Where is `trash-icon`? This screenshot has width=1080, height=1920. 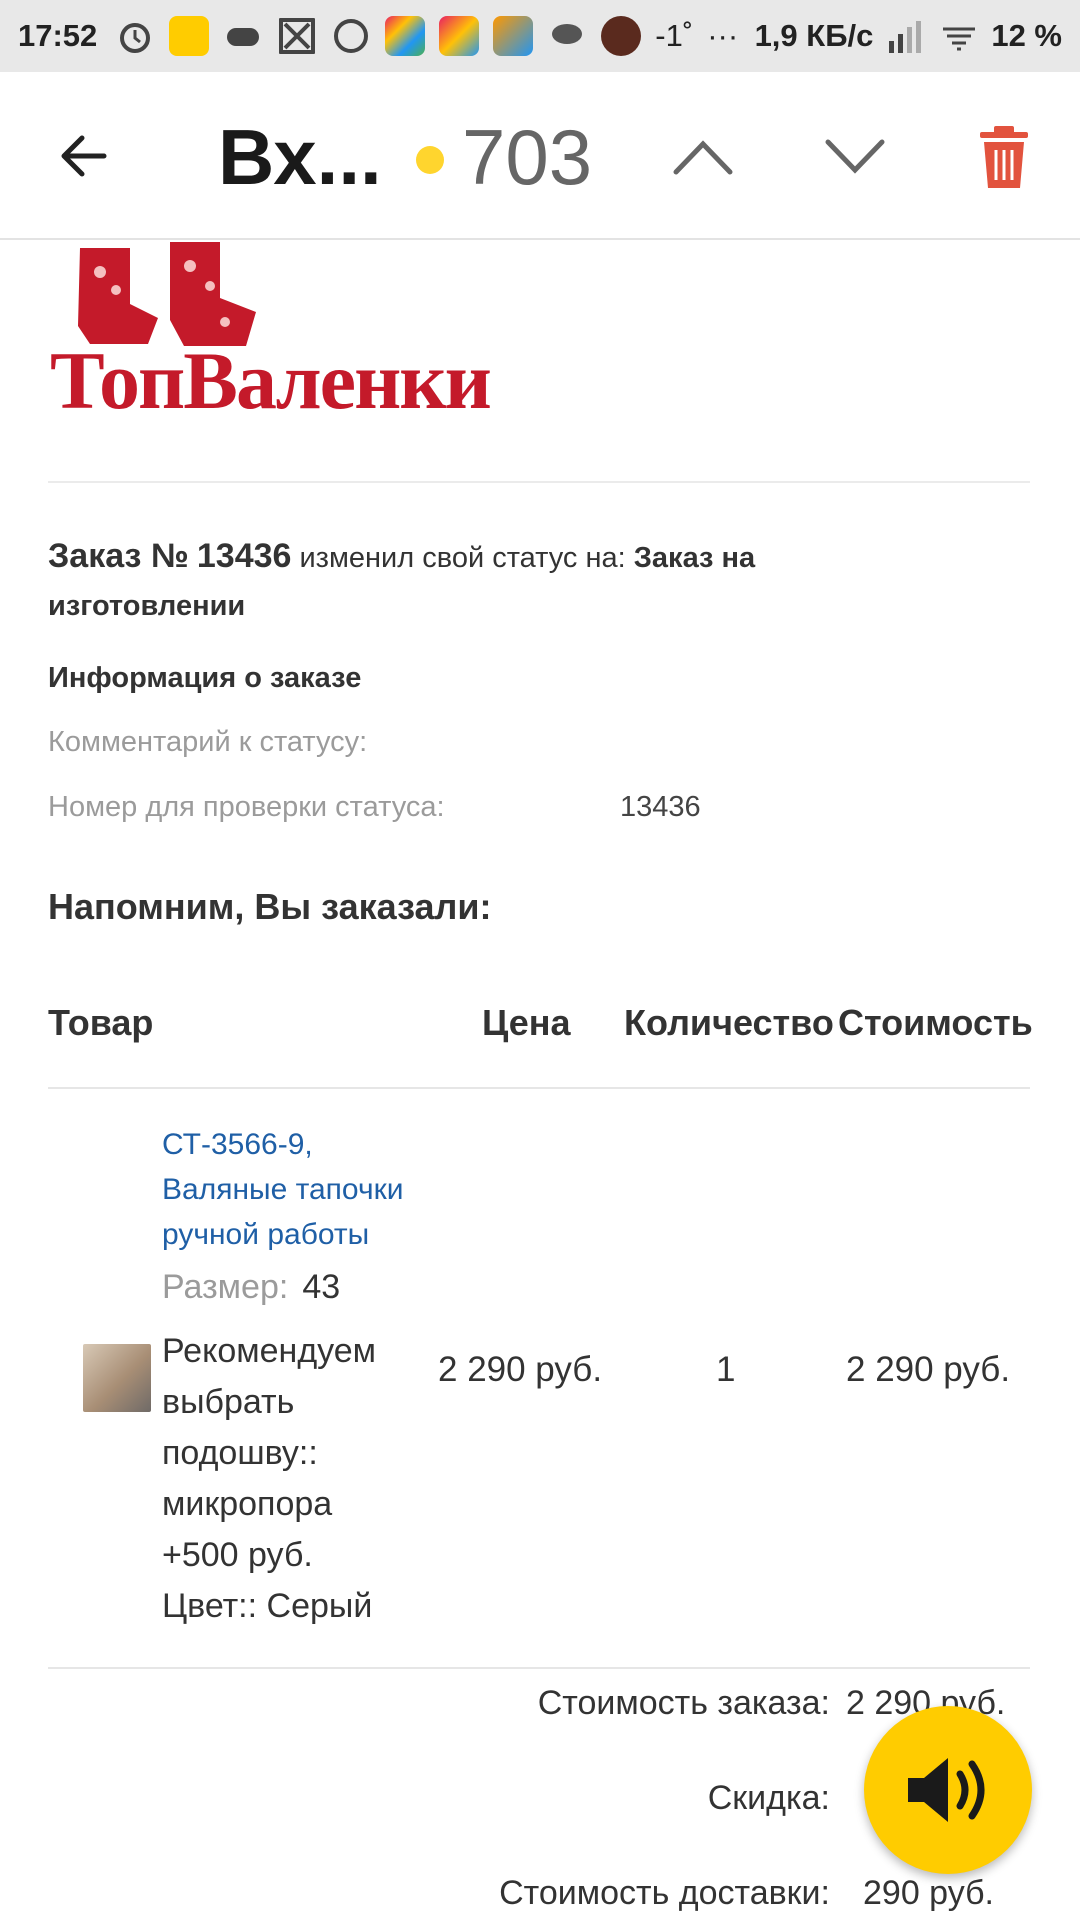 trash-icon is located at coordinates (1004, 157).